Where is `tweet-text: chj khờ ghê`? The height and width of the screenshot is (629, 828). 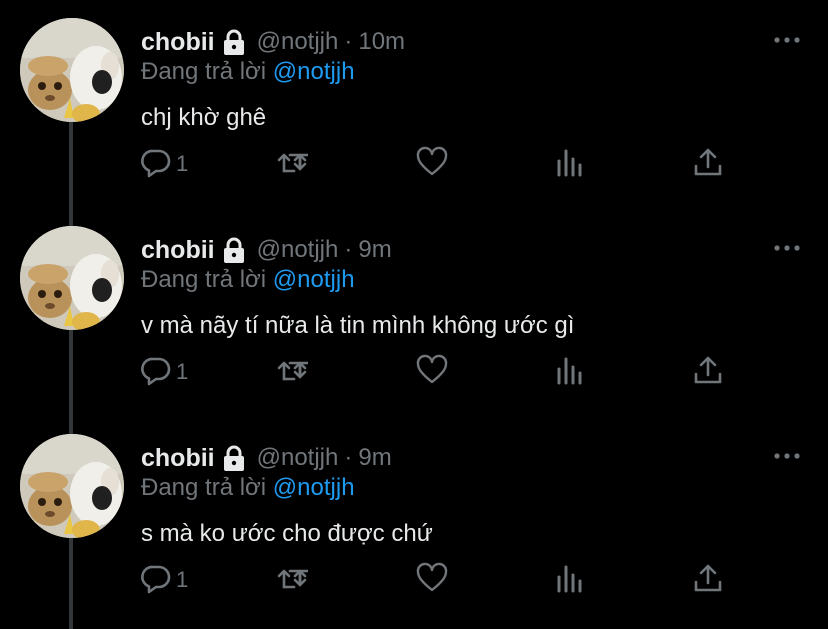 tweet-text: chj khờ ghê is located at coordinates (204, 117).